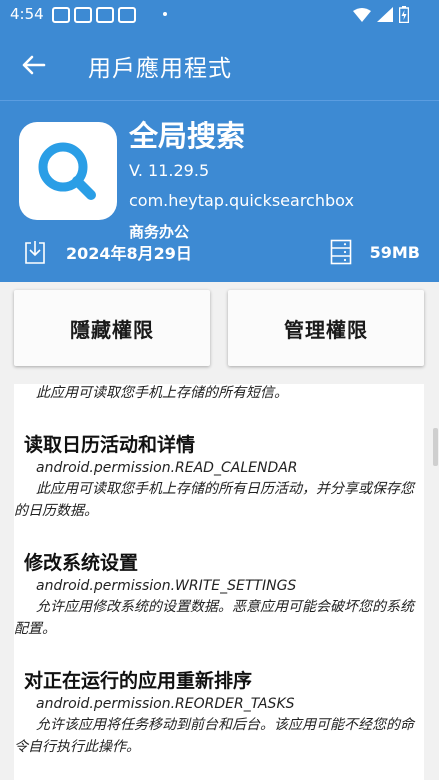  What do you see at coordinates (435, 447) in the screenshot?
I see `scrollbar` at bounding box center [435, 447].